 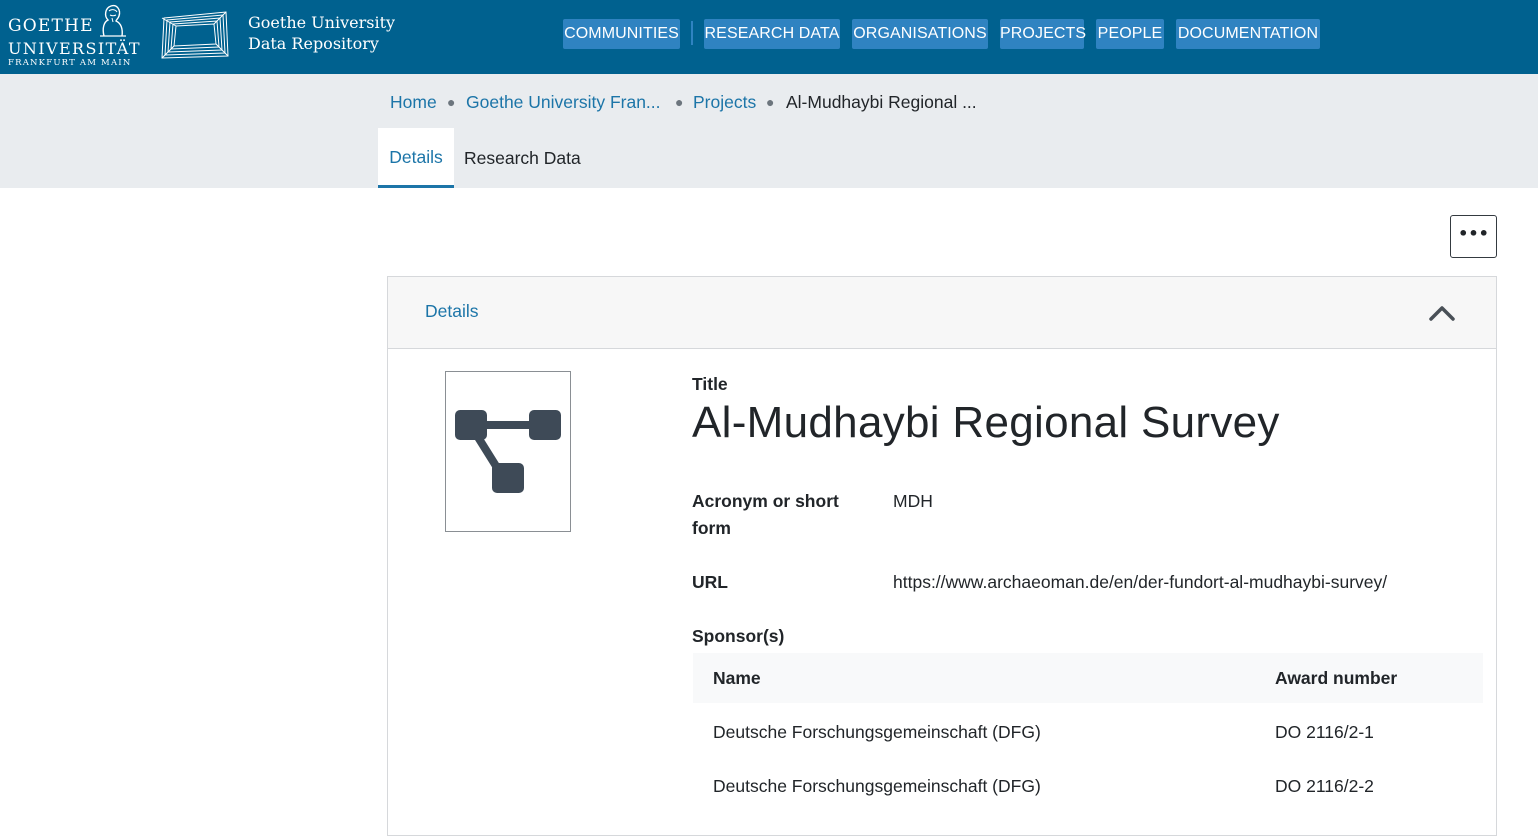 I want to click on title-label: Title, so click(x=710, y=384).